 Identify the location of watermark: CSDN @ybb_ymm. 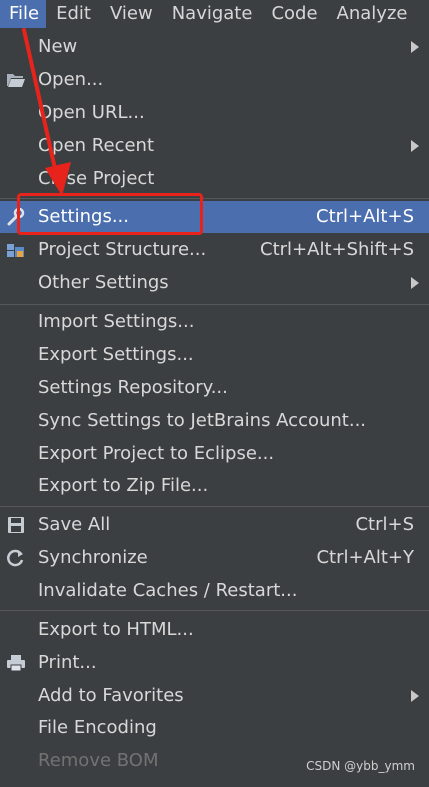
(360, 766).